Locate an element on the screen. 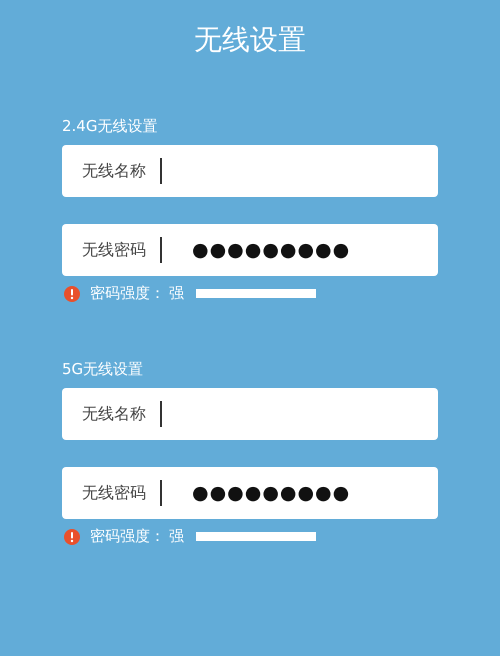  section-heading: 5G无线设置 is located at coordinates (103, 369).